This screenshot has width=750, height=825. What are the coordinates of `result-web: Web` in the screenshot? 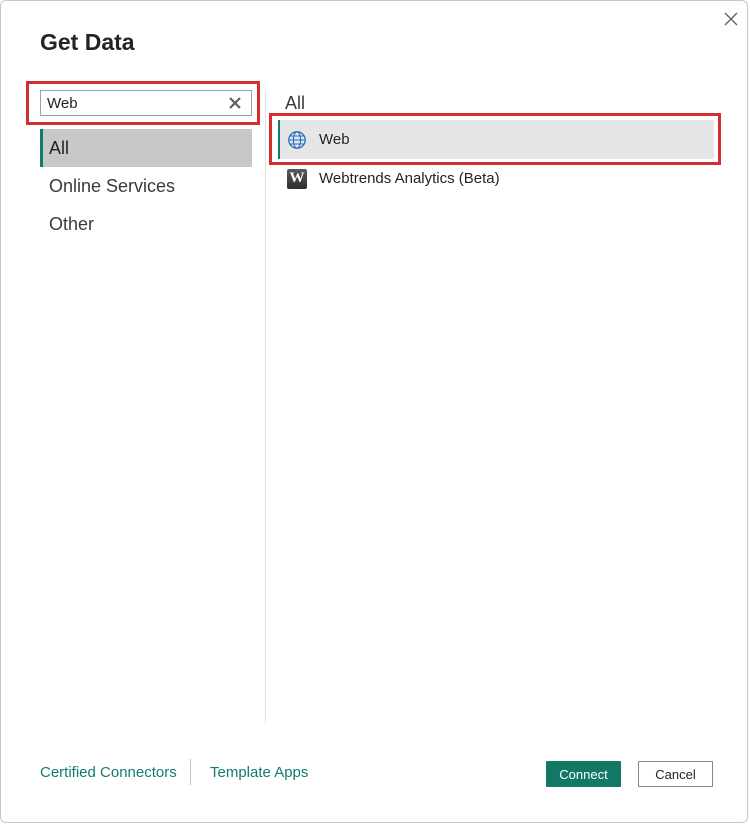 It's located at (496, 139).